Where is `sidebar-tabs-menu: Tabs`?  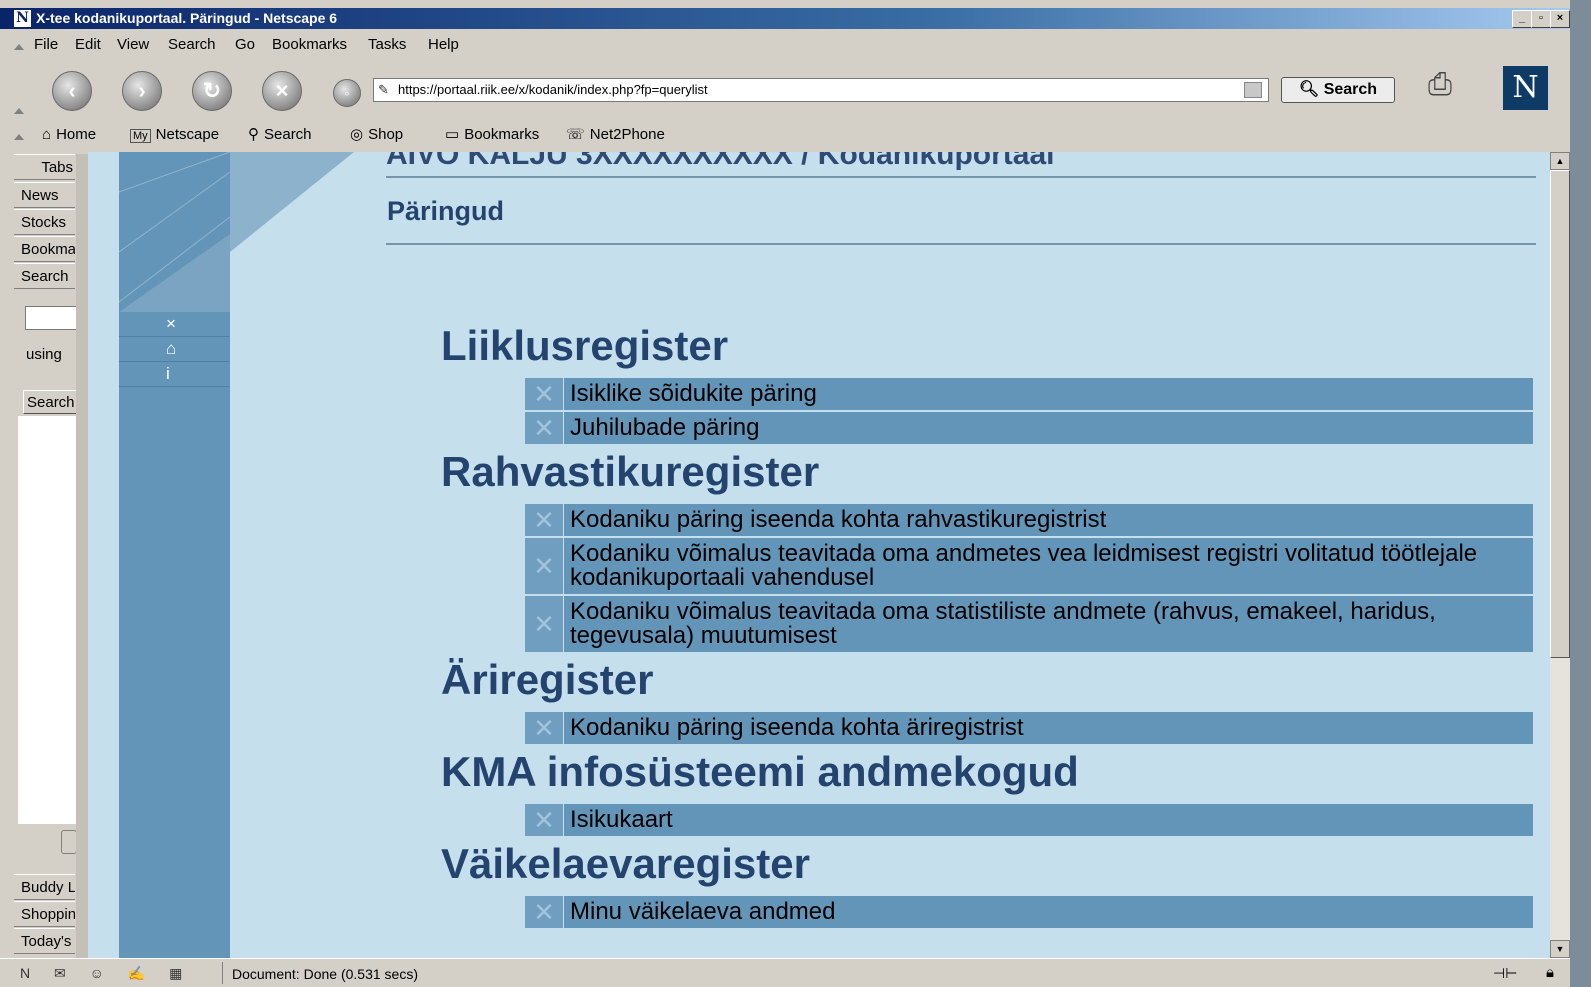 sidebar-tabs-menu: Tabs is located at coordinates (44, 167).